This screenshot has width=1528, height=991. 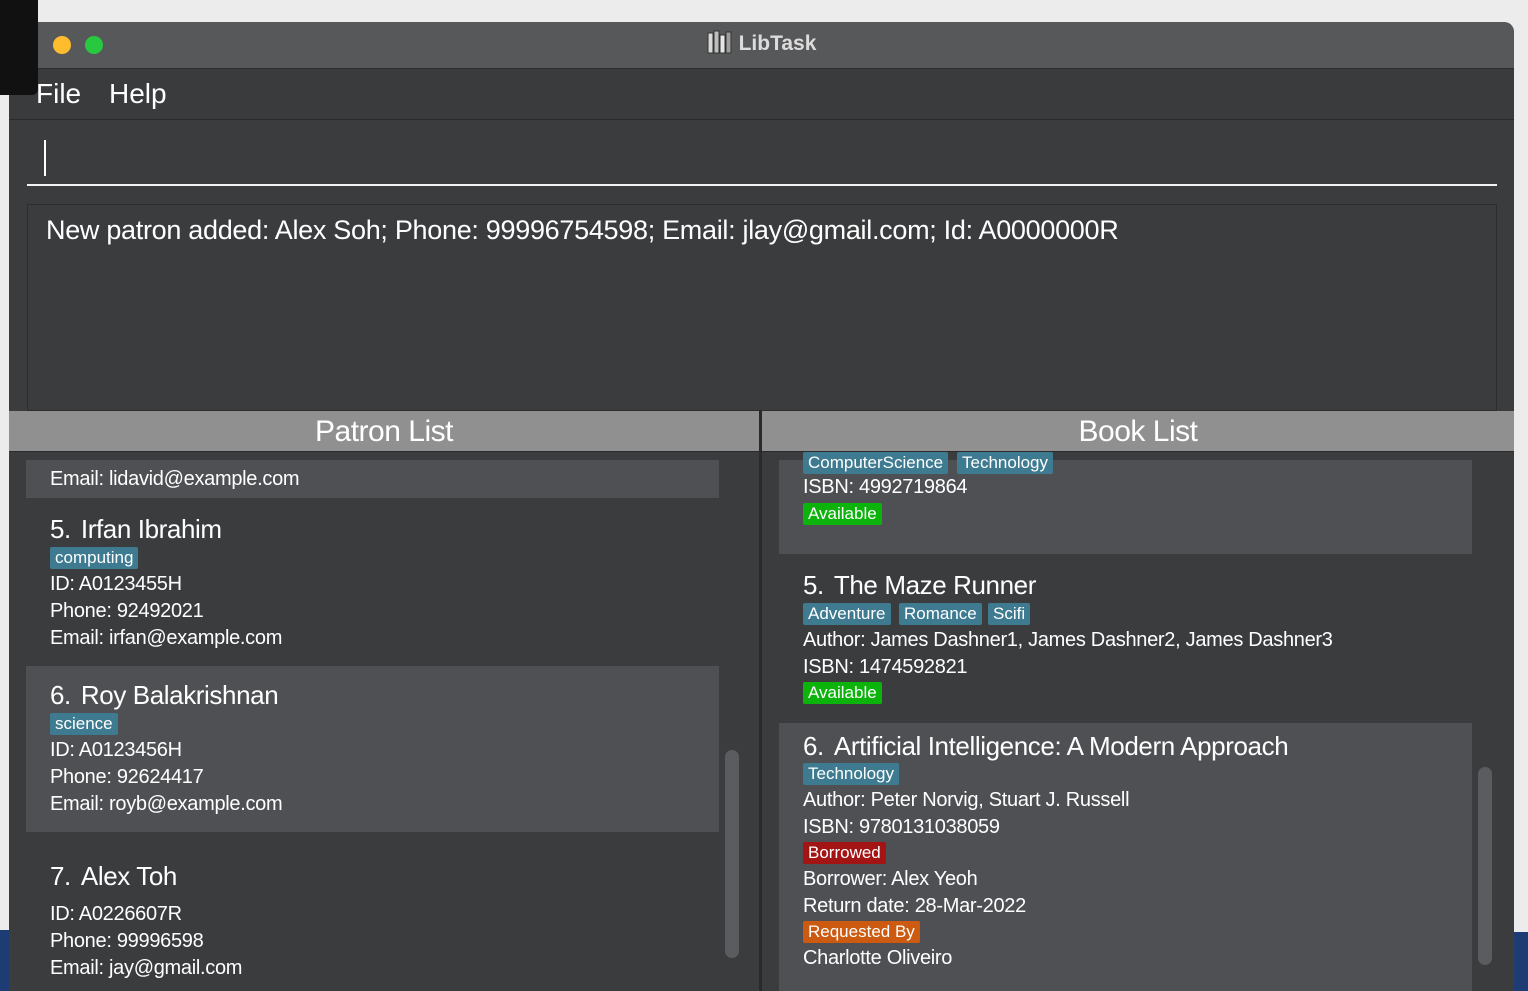 What do you see at coordinates (175, 479) in the screenshot?
I see `patron-email: Email: lidavid@example.com` at bounding box center [175, 479].